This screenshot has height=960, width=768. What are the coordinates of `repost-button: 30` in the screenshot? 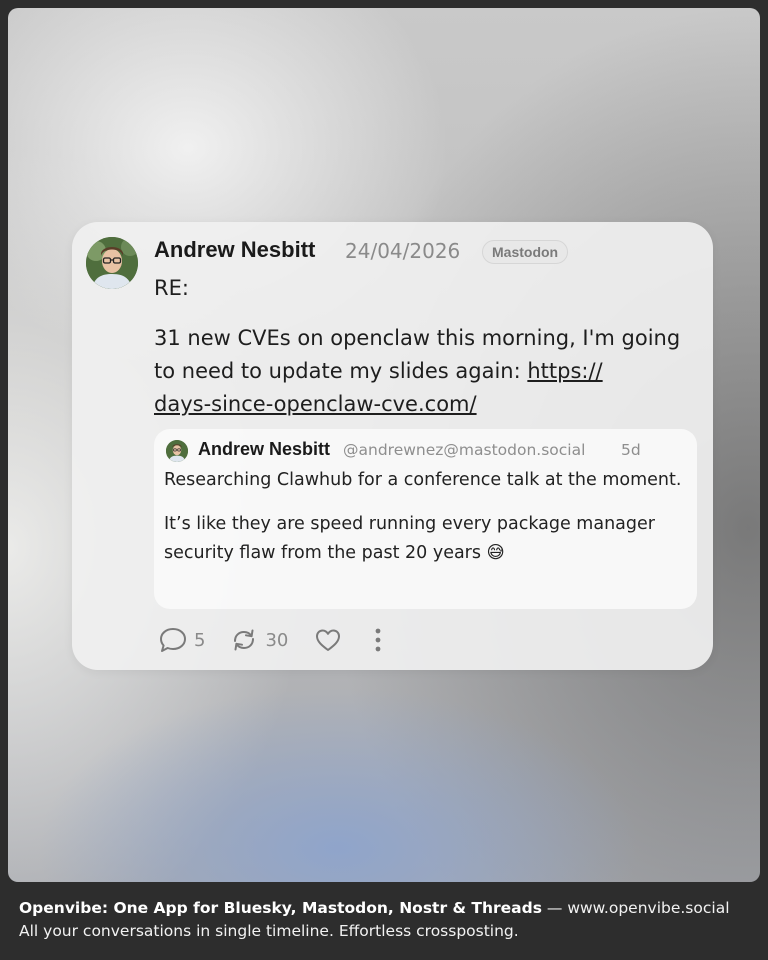 It's located at (258, 640).